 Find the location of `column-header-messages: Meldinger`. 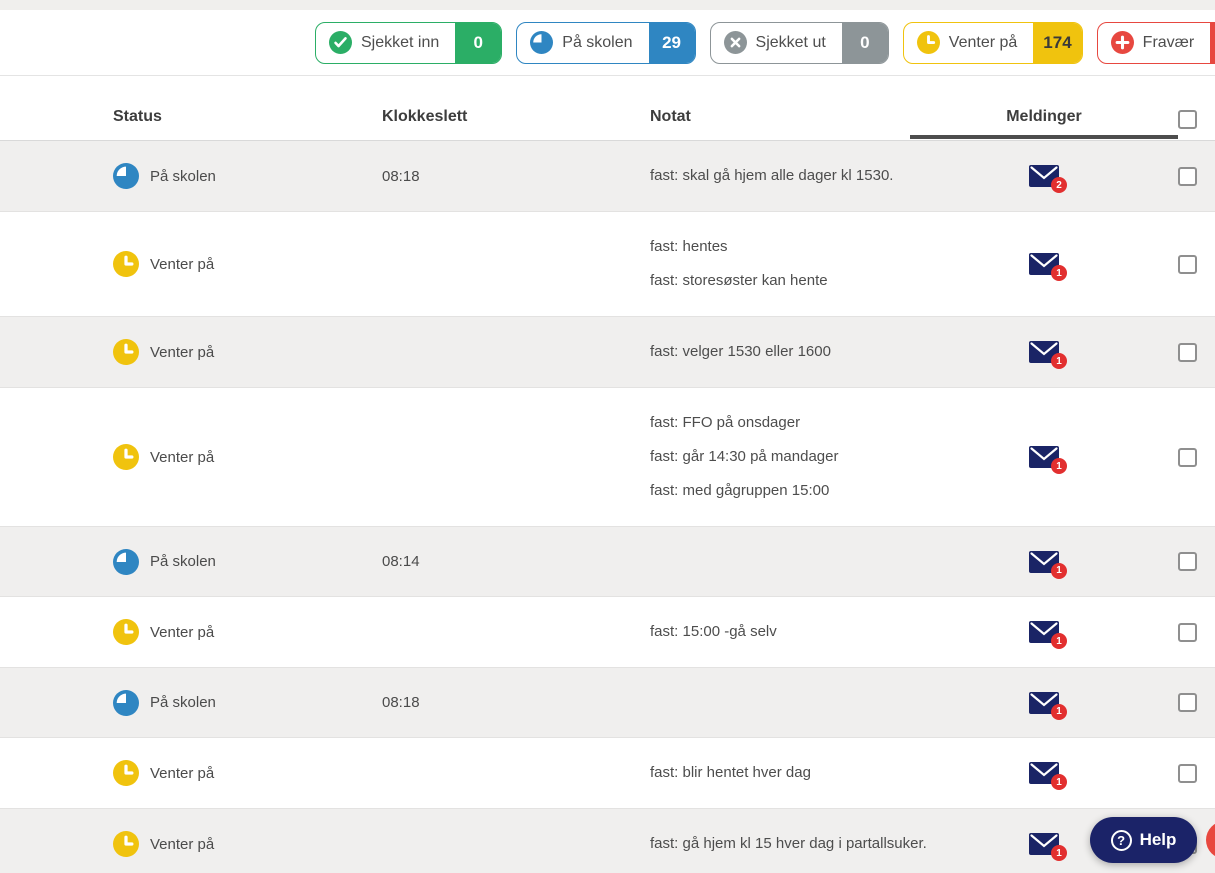

column-header-messages: Meldinger is located at coordinates (1044, 116).